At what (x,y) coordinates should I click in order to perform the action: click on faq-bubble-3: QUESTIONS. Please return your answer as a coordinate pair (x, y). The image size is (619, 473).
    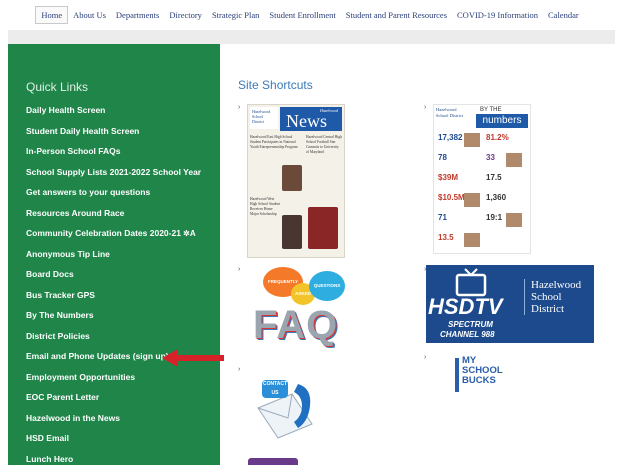
    Looking at the image, I should click on (327, 286).